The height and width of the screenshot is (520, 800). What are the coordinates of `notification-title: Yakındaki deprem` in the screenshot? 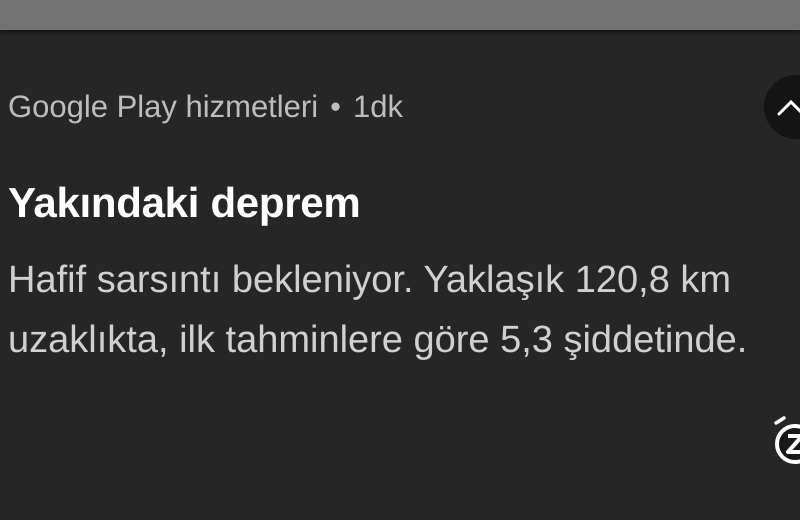 It's located at (185, 203).